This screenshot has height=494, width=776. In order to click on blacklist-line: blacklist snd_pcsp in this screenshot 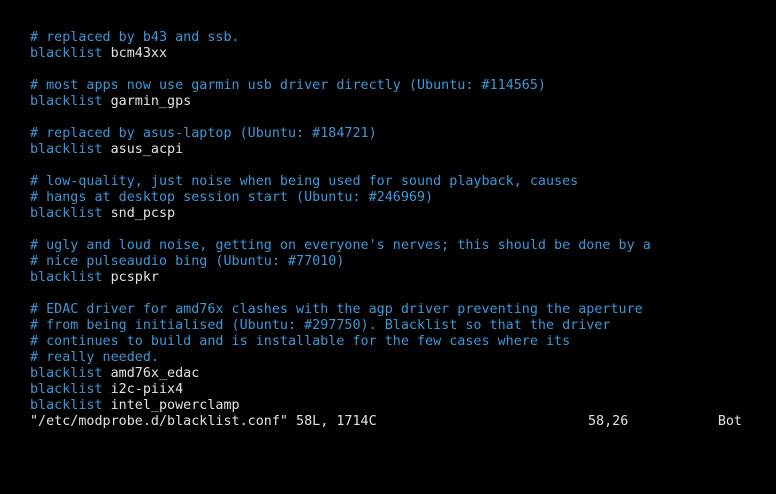, I will do `click(400, 214)`.